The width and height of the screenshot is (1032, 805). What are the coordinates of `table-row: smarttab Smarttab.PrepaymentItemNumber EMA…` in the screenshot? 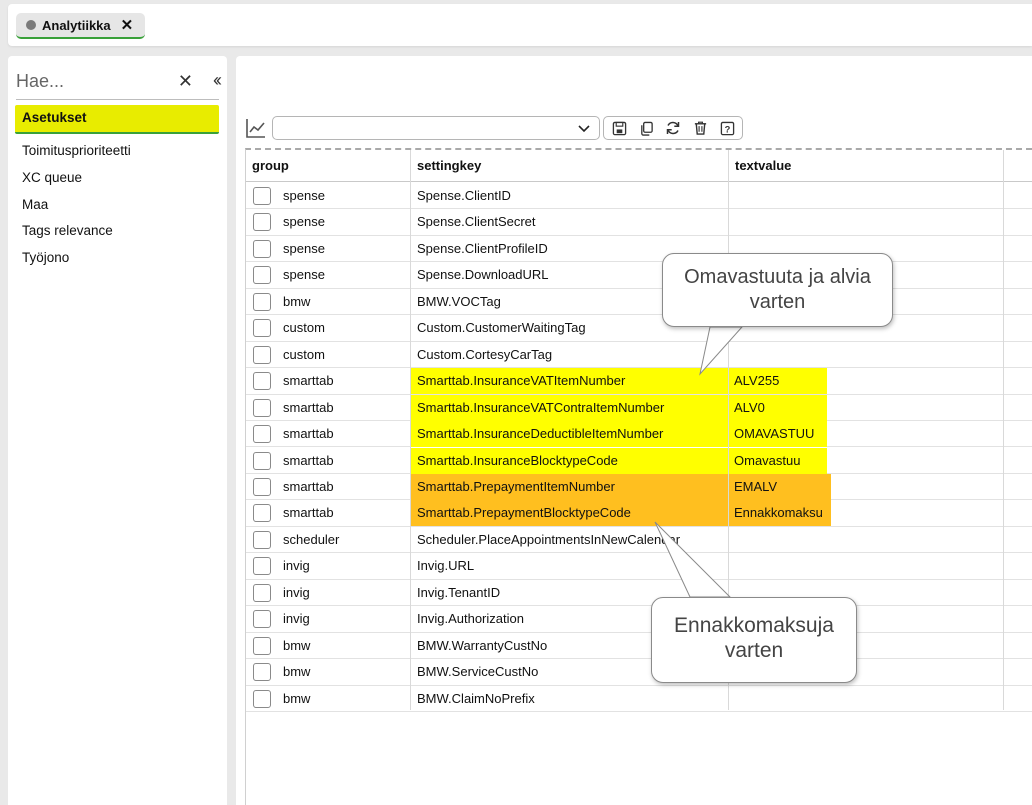 It's located at (639, 487).